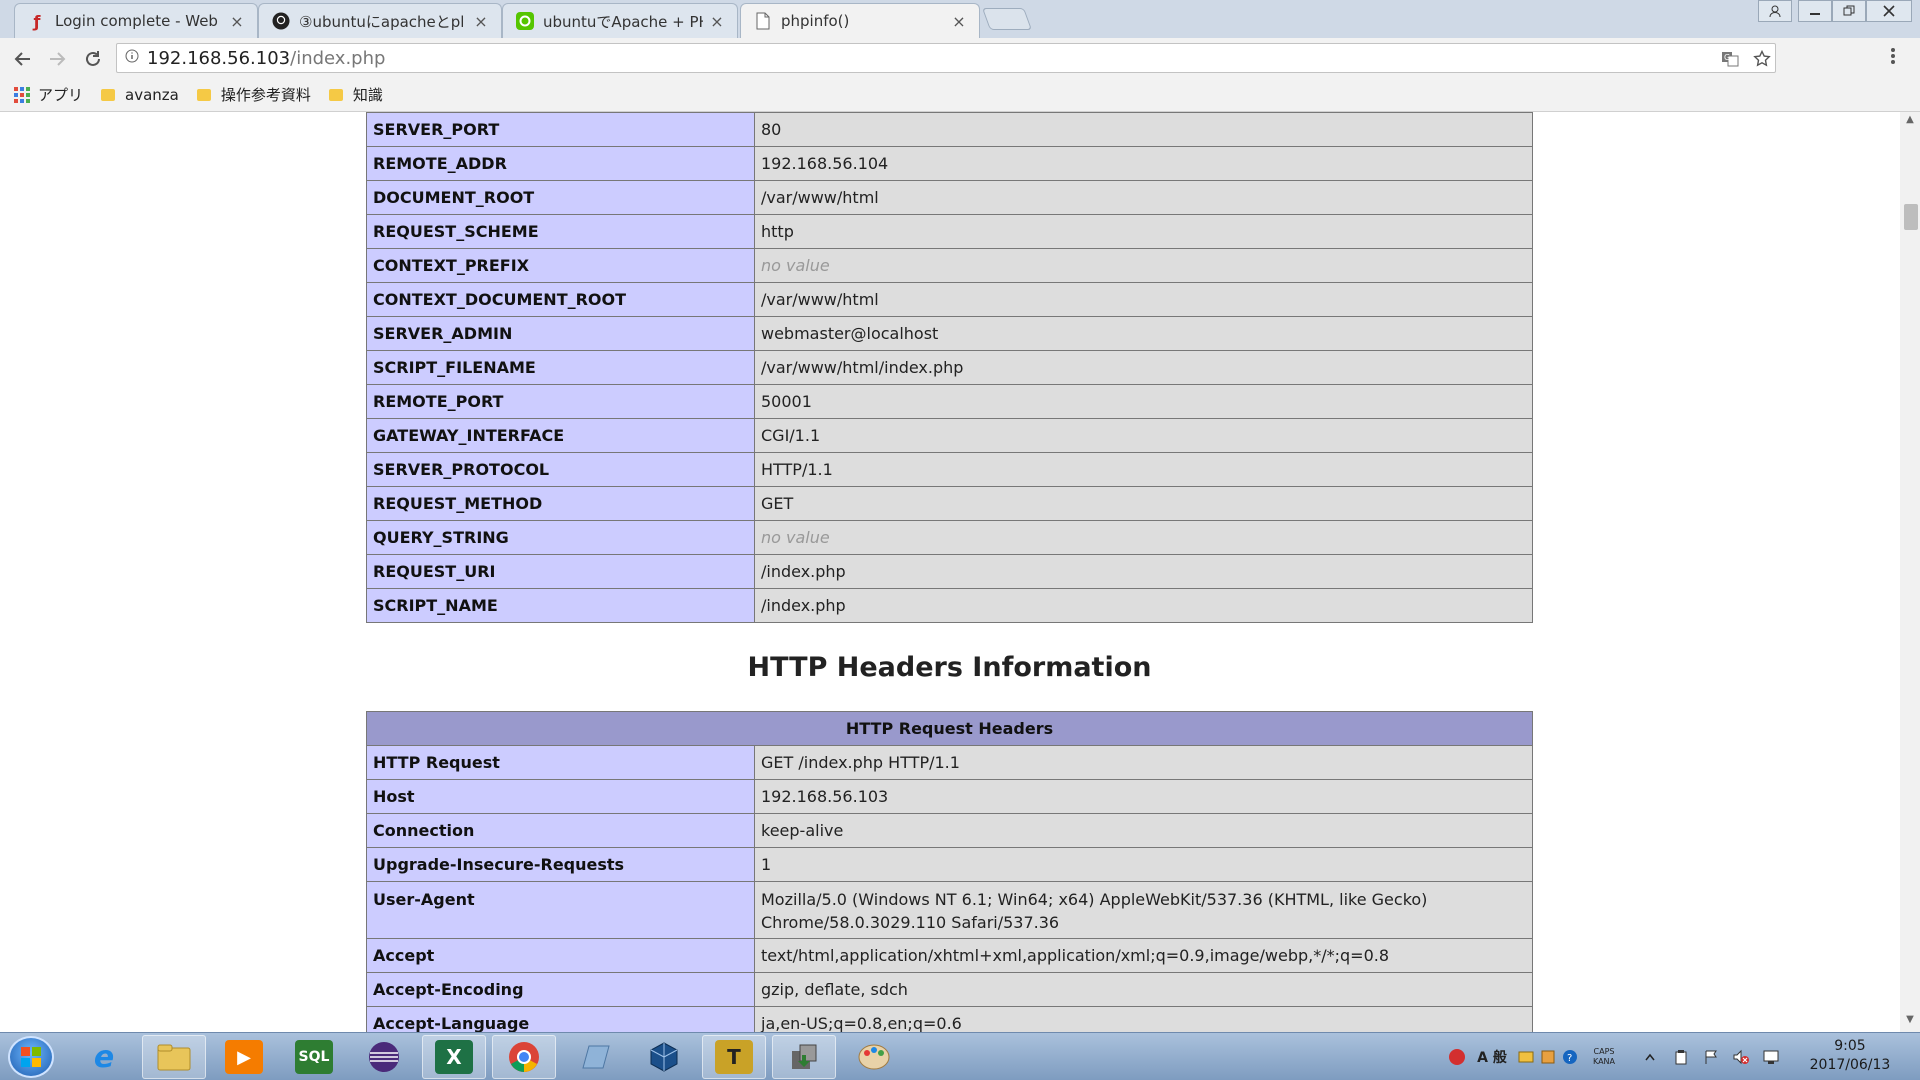 The height and width of the screenshot is (1080, 1920). Describe the element at coordinates (874, 1057) in the screenshot. I see `taskbar-paint` at that location.